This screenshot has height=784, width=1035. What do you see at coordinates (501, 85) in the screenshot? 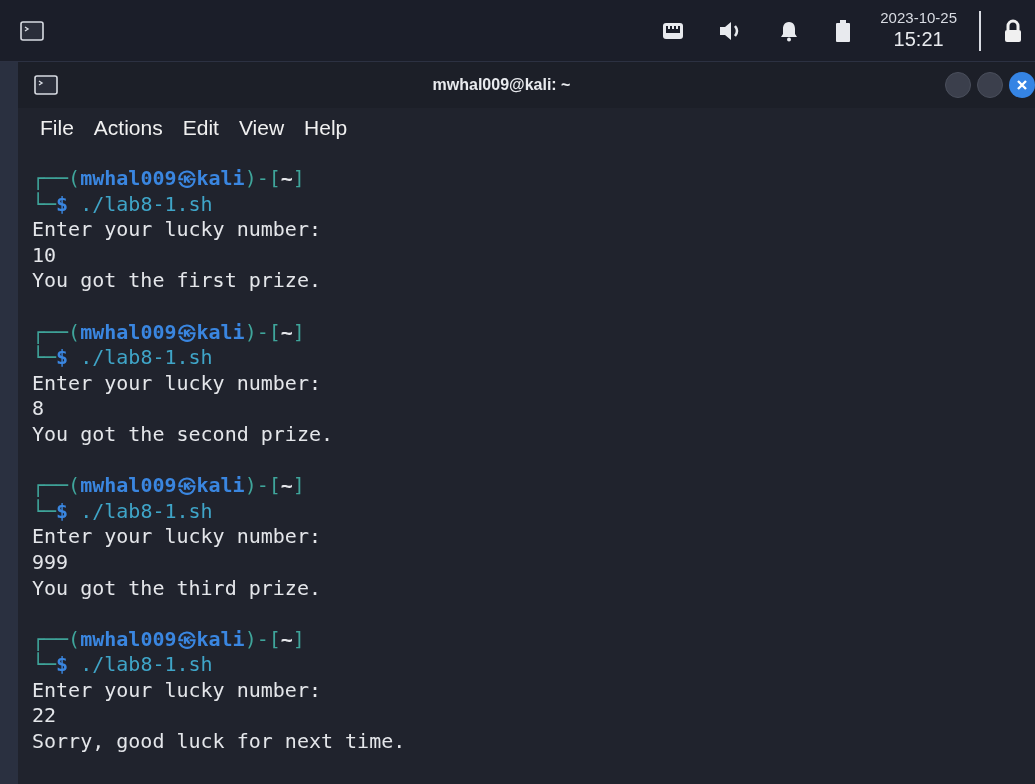
I see `window-title: mwhal009@kali: ~` at bounding box center [501, 85].